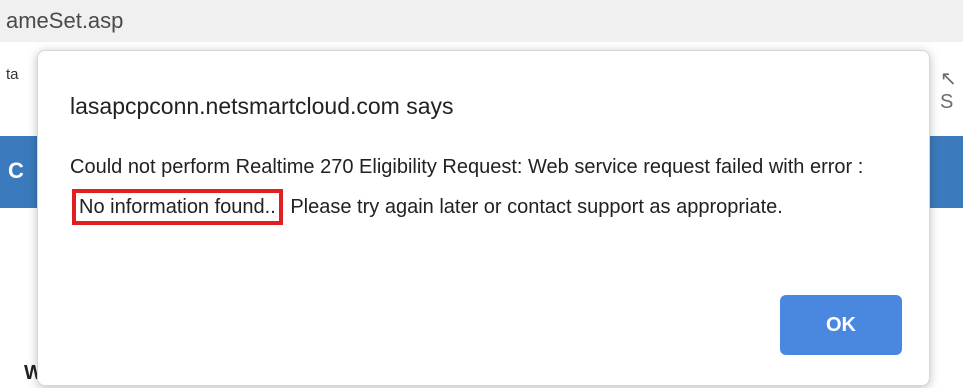 This screenshot has height=388, width=963. What do you see at coordinates (841, 325) in the screenshot?
I see `ok-button: OK` at bounding box center [841, 325].